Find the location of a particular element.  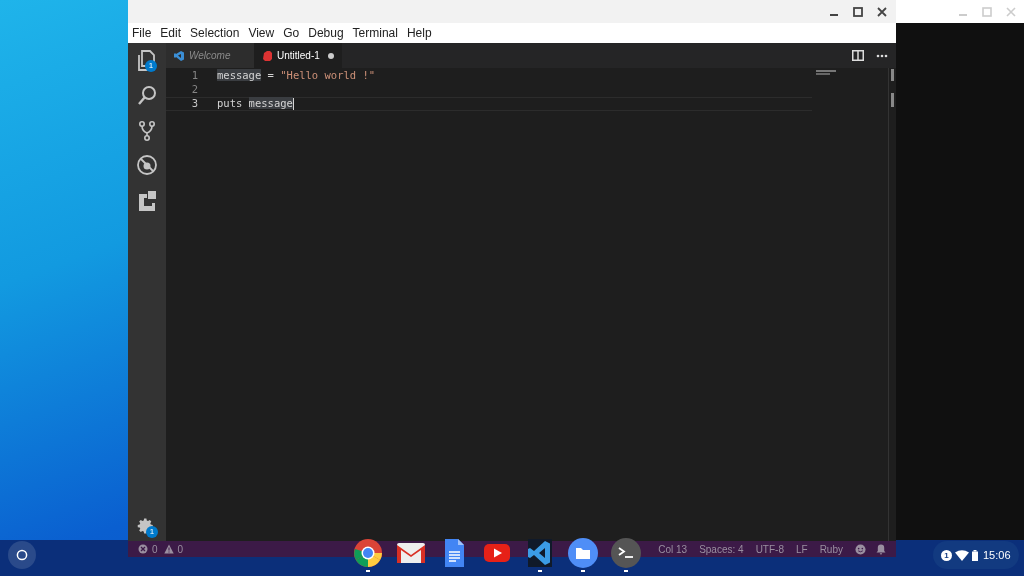

terminal-icon is located at coordinates (626, 553).